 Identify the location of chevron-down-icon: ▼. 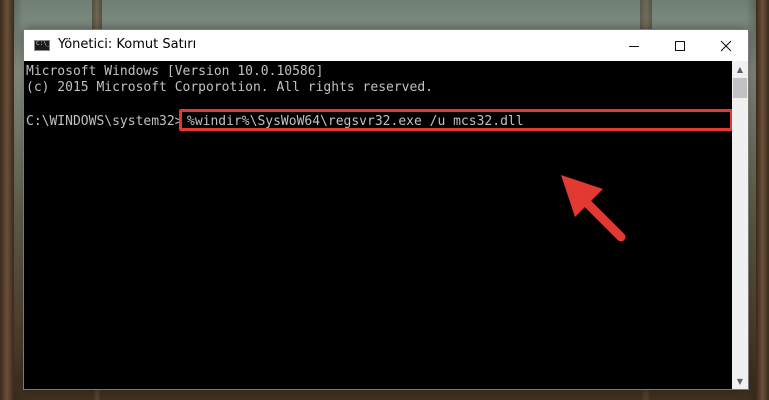
(740, 381).